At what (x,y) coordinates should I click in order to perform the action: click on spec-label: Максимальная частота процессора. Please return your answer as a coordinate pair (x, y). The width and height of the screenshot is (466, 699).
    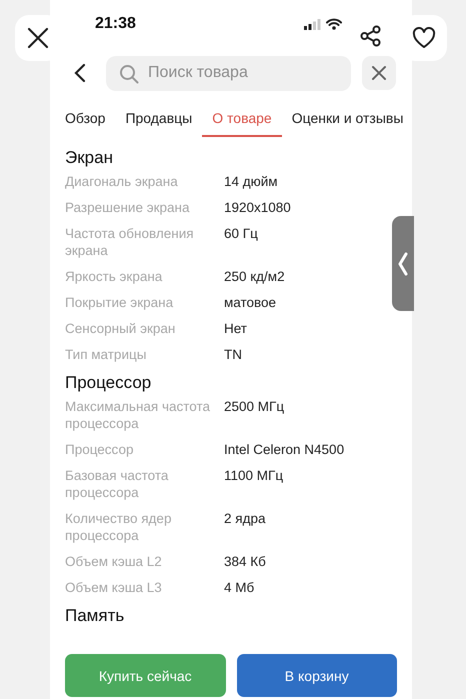
    Looking at the image, I should click on (138, 415).